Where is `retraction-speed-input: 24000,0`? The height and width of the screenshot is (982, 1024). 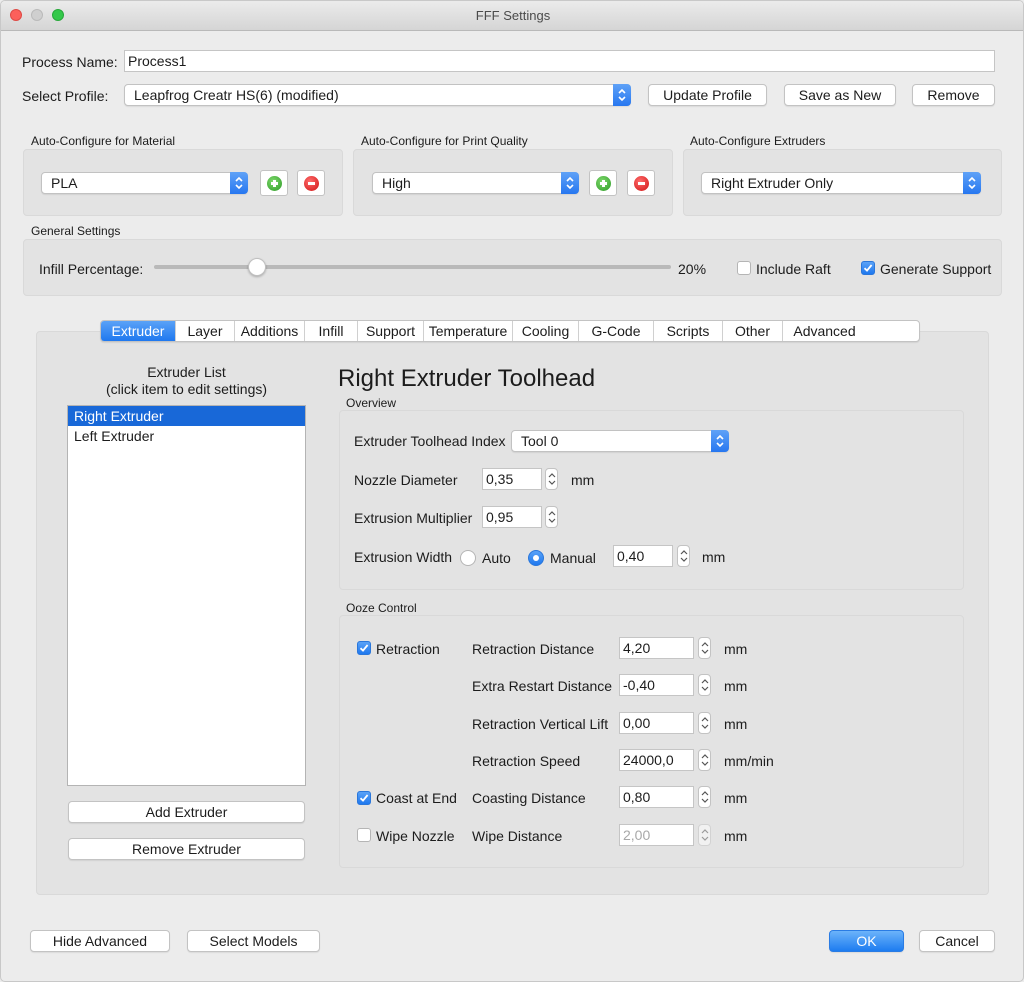
retraction-speed-input: 24000,0 is located at coordinates (656, 760).